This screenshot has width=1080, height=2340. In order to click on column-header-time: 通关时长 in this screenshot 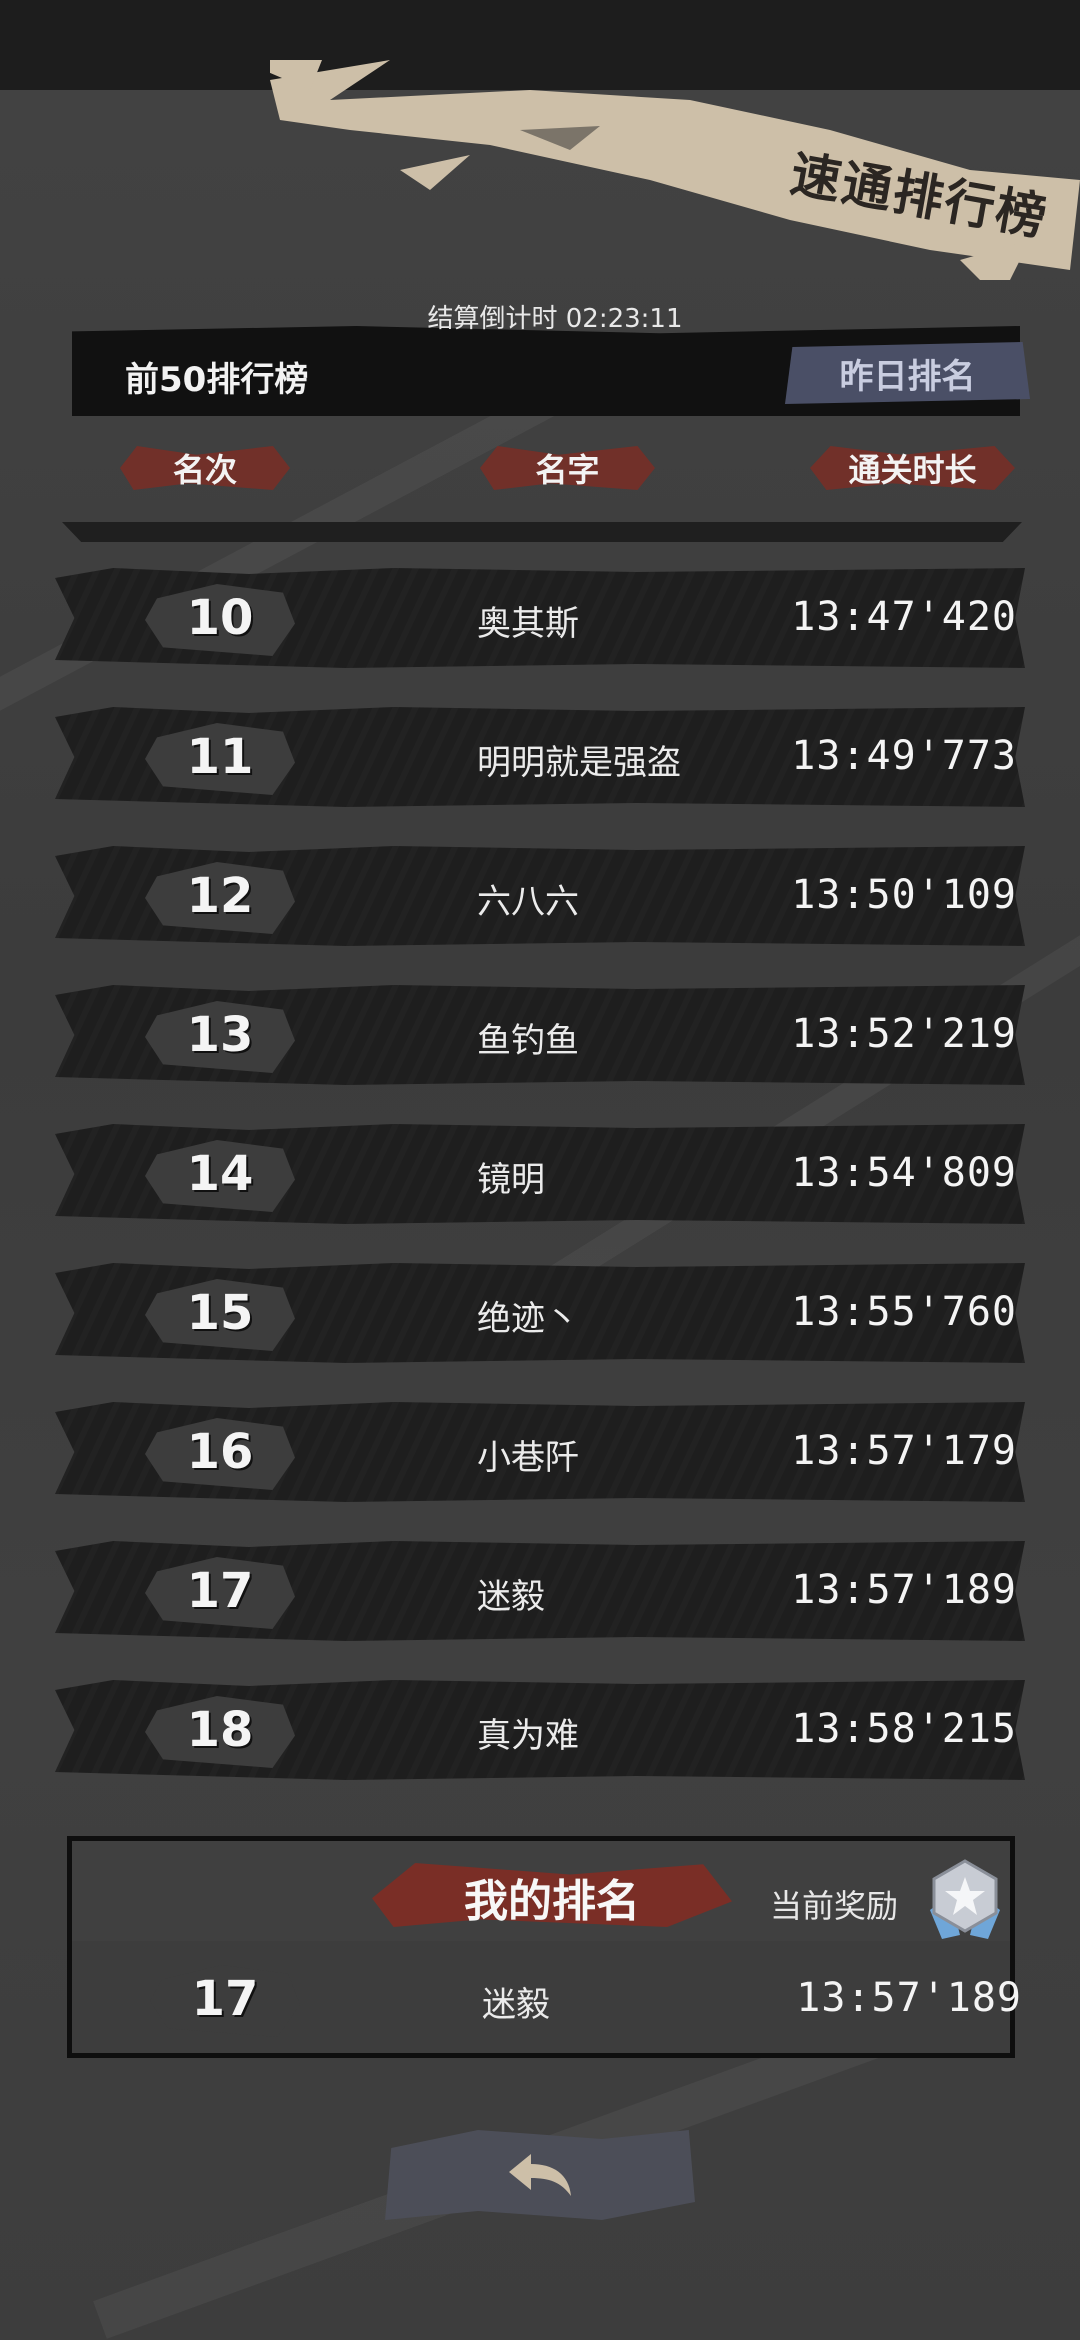, I will do `click(912, 468)`.